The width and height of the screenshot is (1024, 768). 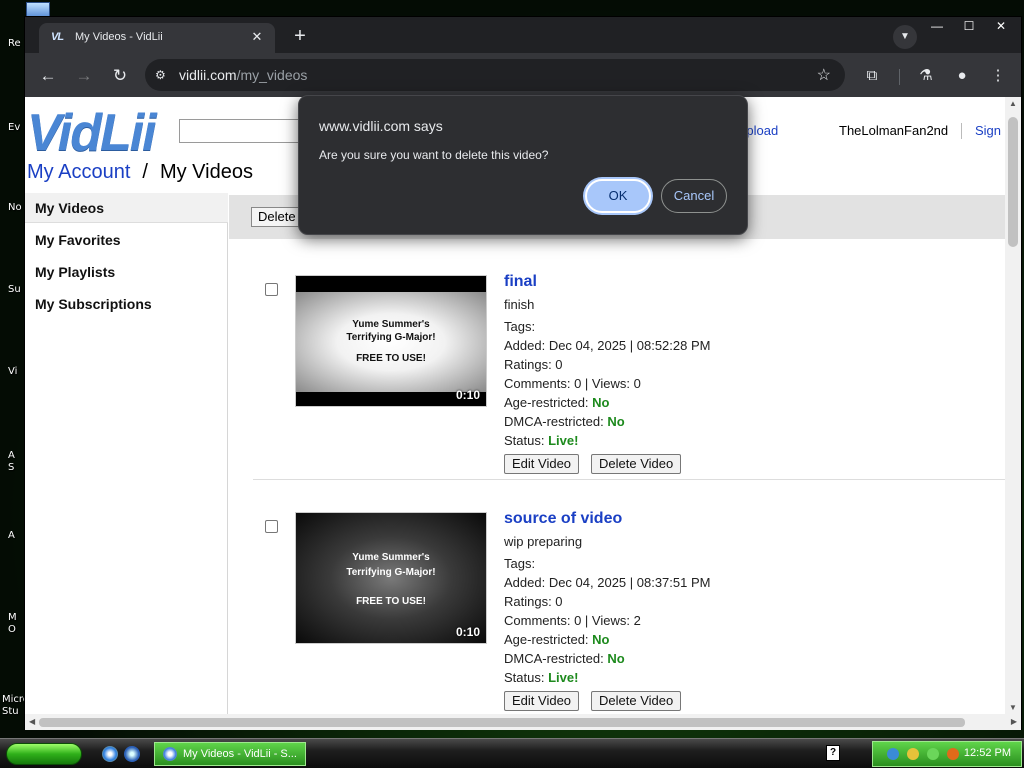 What do you see at coordinates (1013, 707) in the screenshot?
I see `scroll-down-arrow-icon: ▼` at bounding box center [1013, 707].